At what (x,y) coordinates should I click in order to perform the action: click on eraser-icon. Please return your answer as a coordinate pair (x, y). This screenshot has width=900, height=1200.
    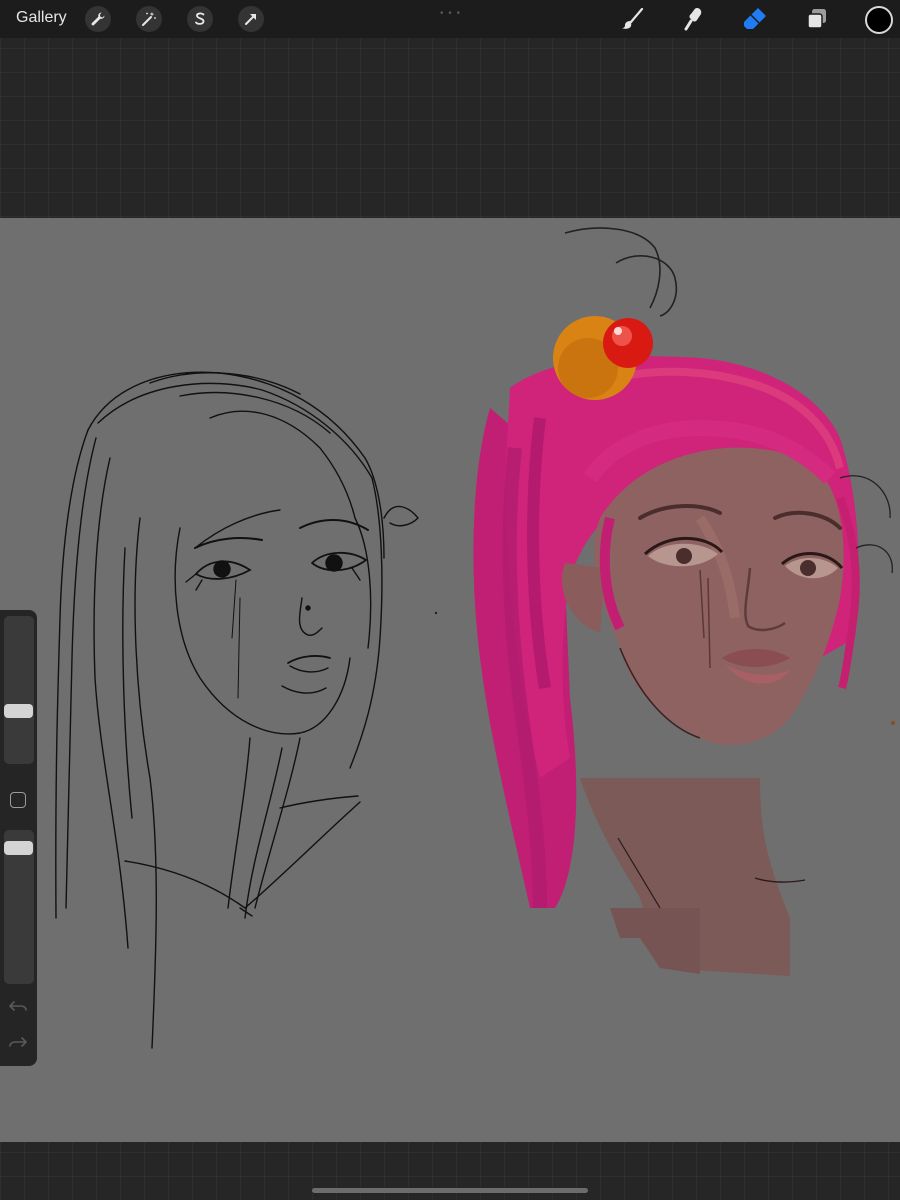
    Looking at the image, I should click on (755, 18).